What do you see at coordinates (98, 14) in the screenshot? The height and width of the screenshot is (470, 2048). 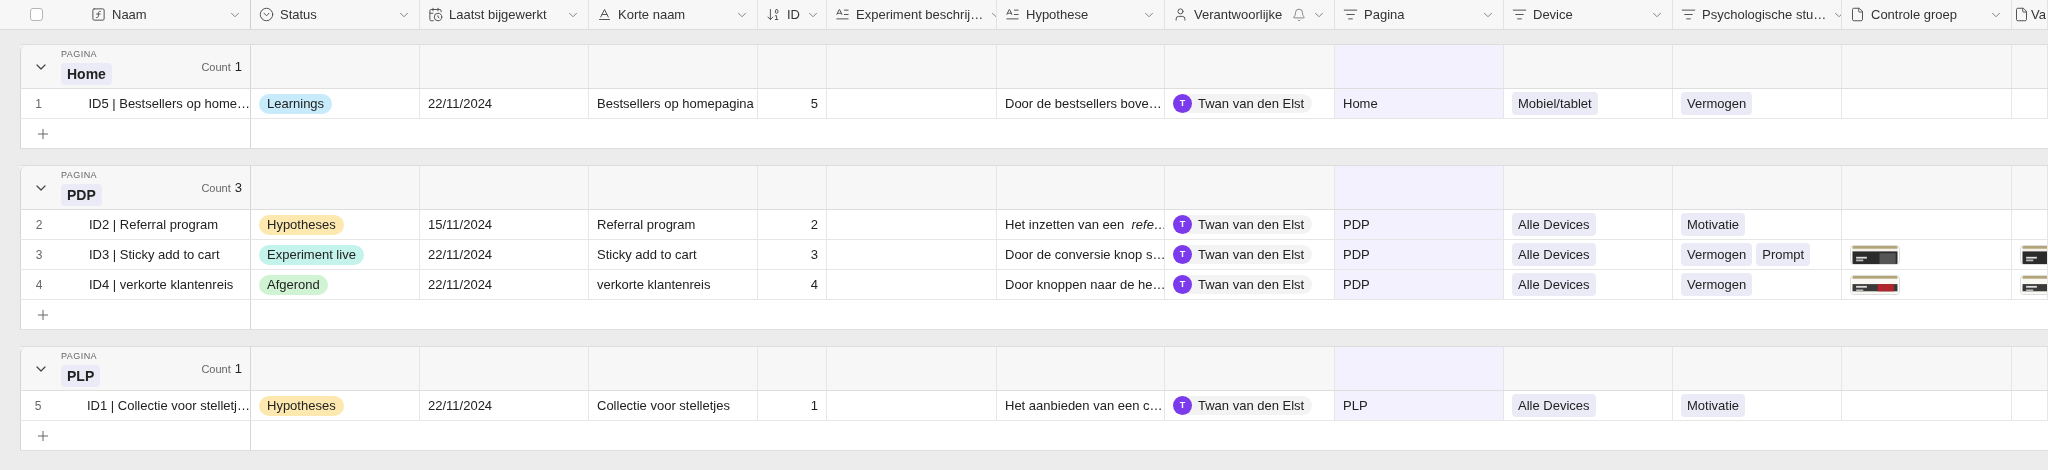 I see `function-icon` at bounding box center [98, 14].